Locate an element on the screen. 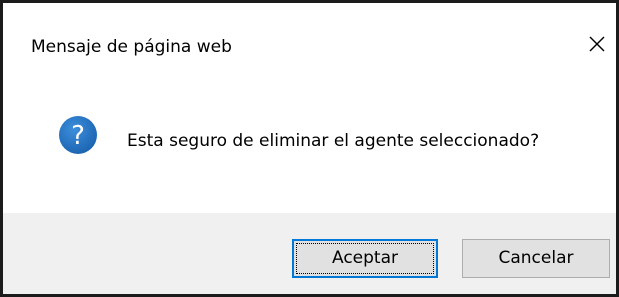  cancel-button: Cancelar is located at coordinates (536, 258).